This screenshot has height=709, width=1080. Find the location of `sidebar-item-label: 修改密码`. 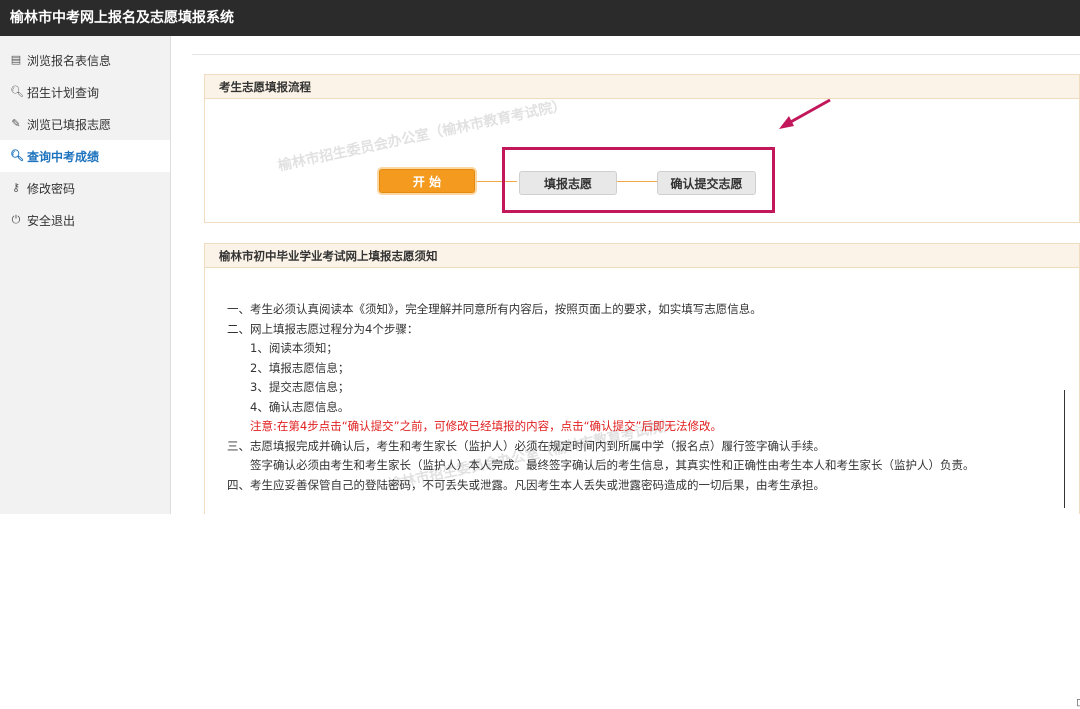

sidebar-item-label: 修改密码 is located at coordinates (51, 188).